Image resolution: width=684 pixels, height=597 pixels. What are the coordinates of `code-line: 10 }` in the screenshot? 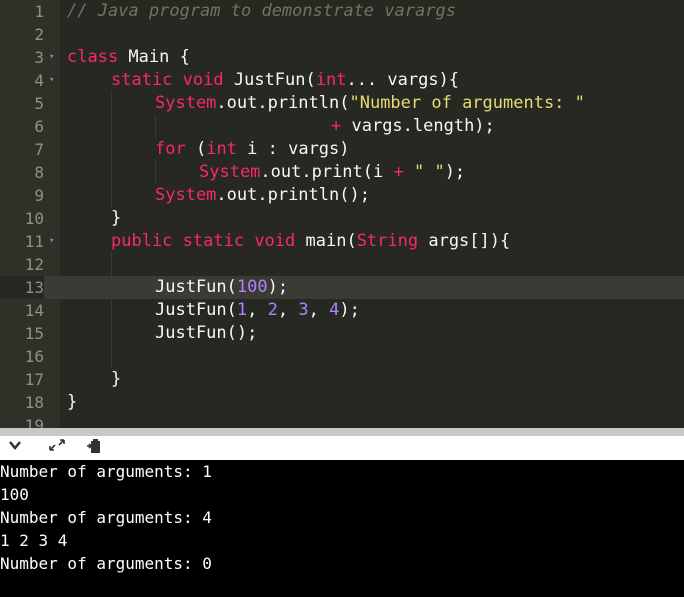 It's located at (342, 218).